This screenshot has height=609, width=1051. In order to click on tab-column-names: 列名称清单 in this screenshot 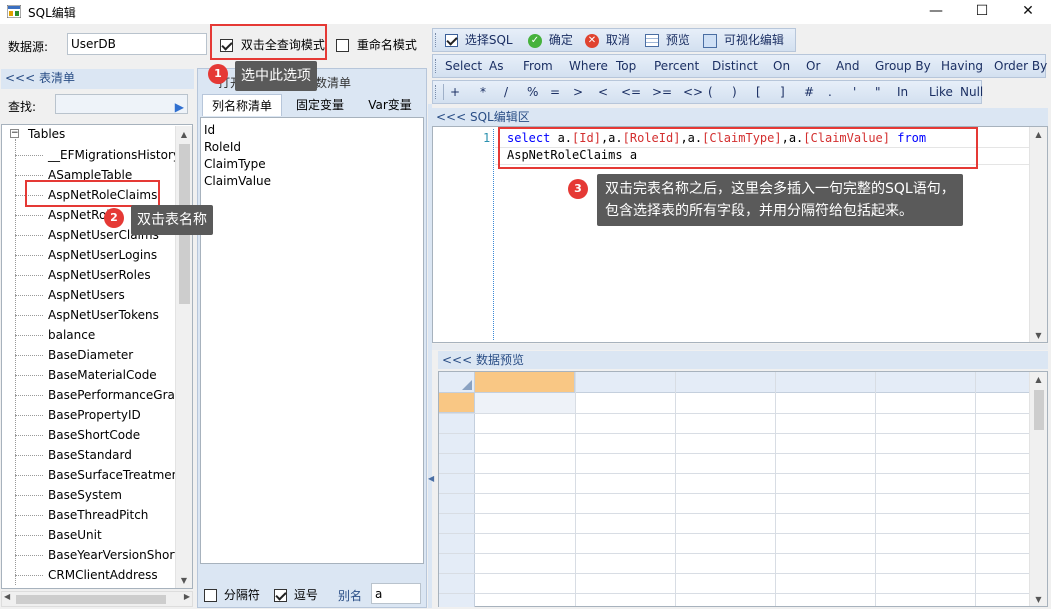, I will do `click(242, 105)`.